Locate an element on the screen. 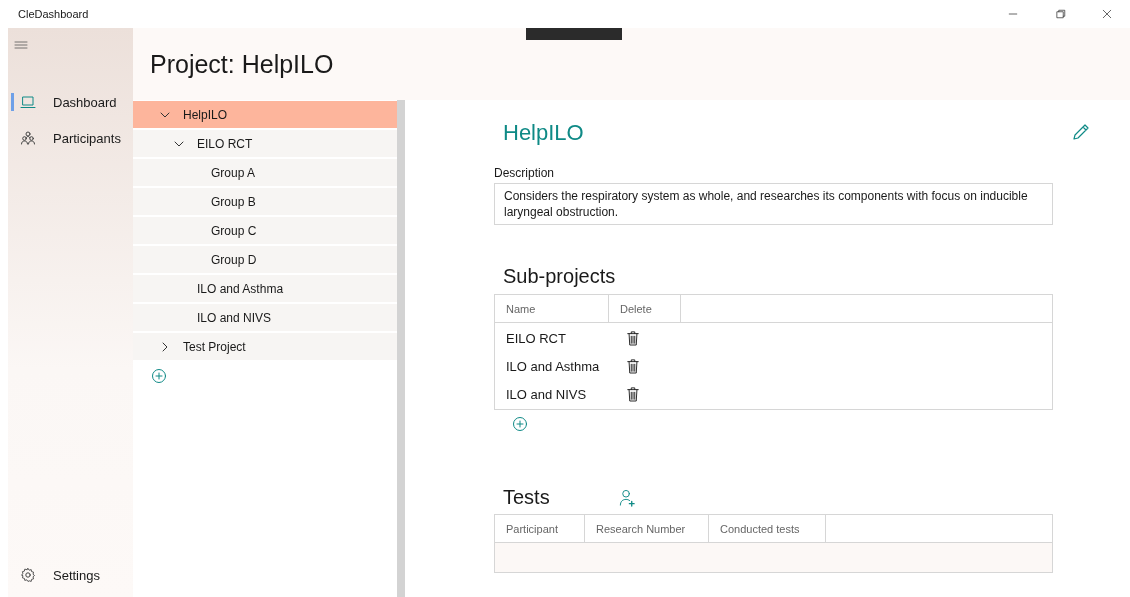  field-label: Description is located at coordinates (524, 173).